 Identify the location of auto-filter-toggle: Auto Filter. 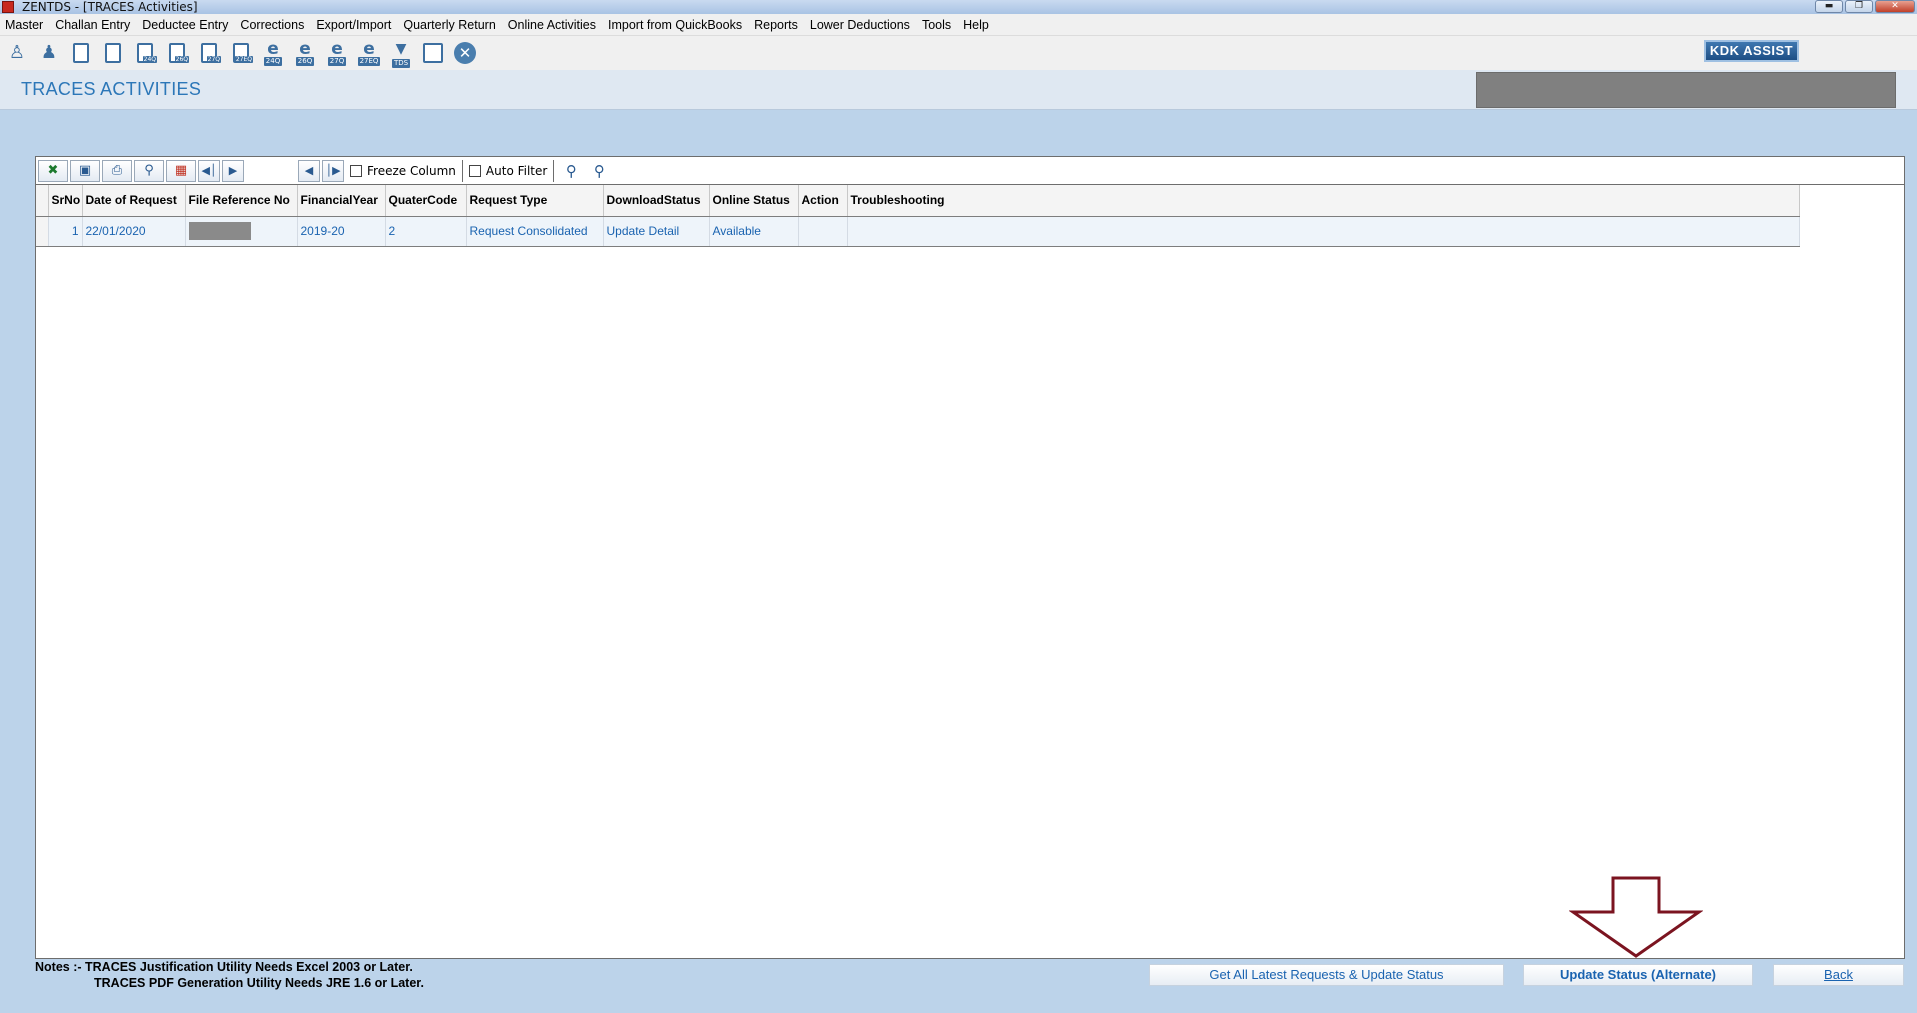
(511, 170).